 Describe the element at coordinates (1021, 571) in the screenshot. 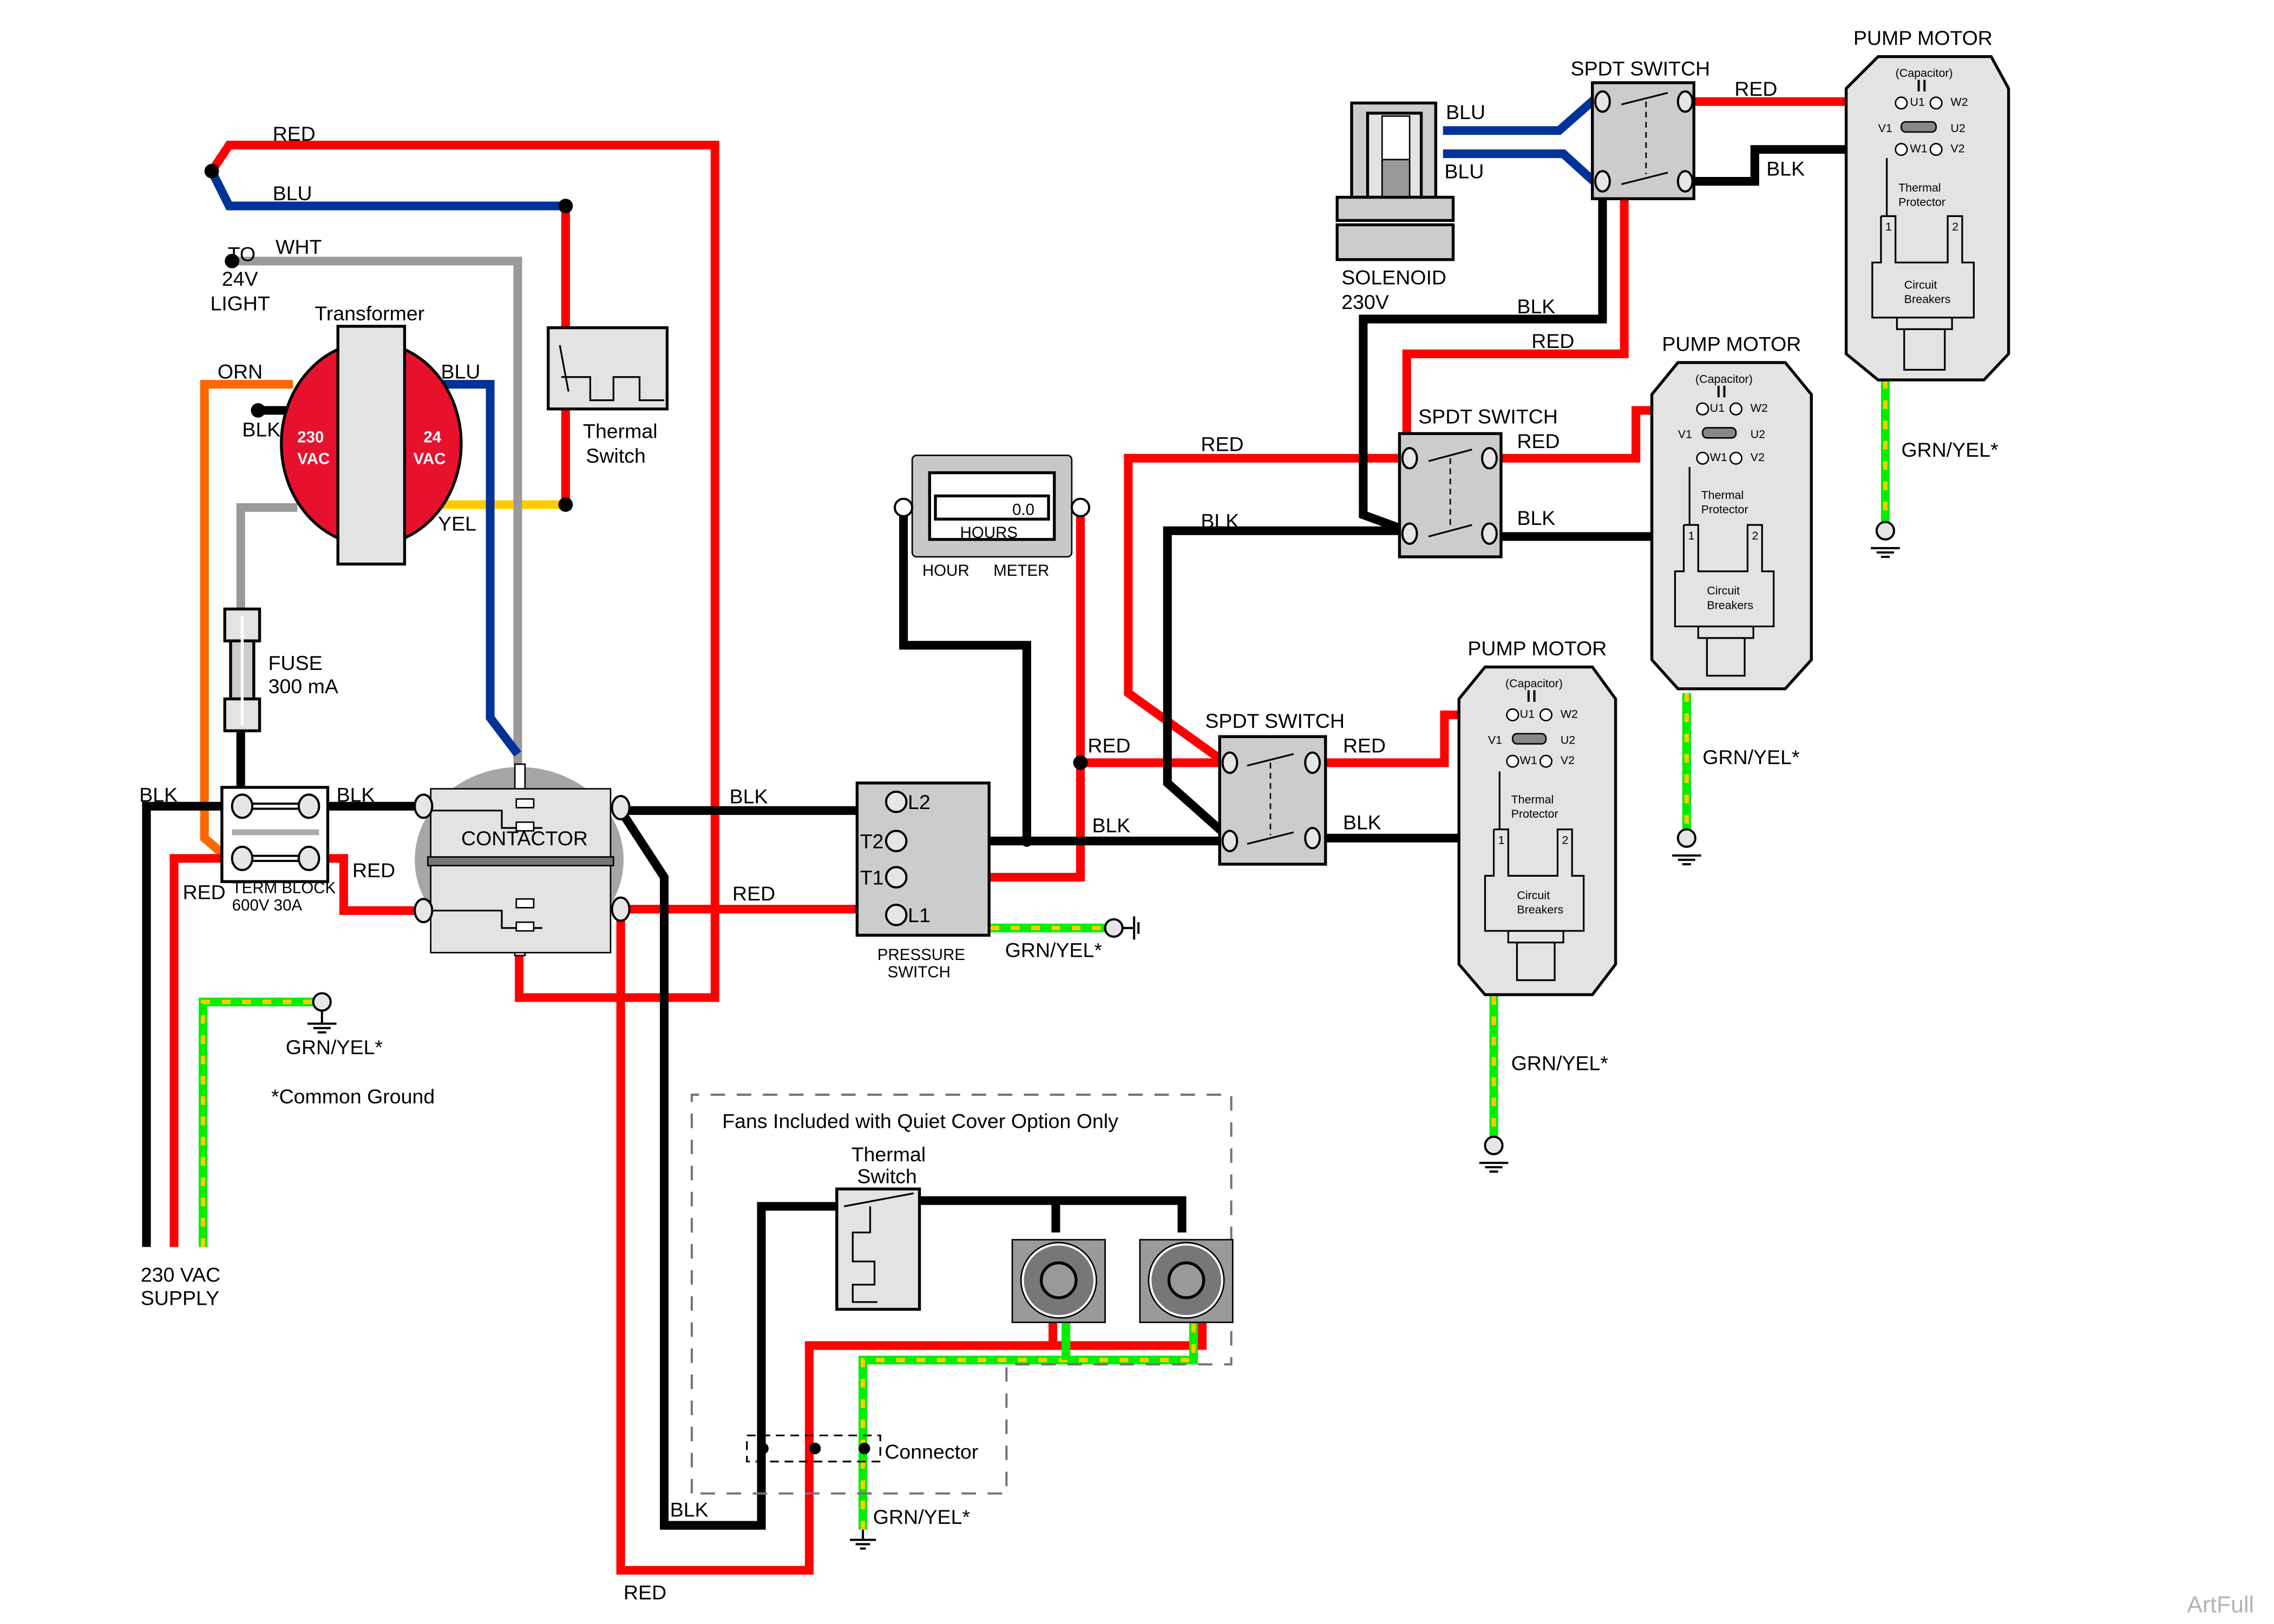

I see `hour-meter-caption-right: METER` at that location.